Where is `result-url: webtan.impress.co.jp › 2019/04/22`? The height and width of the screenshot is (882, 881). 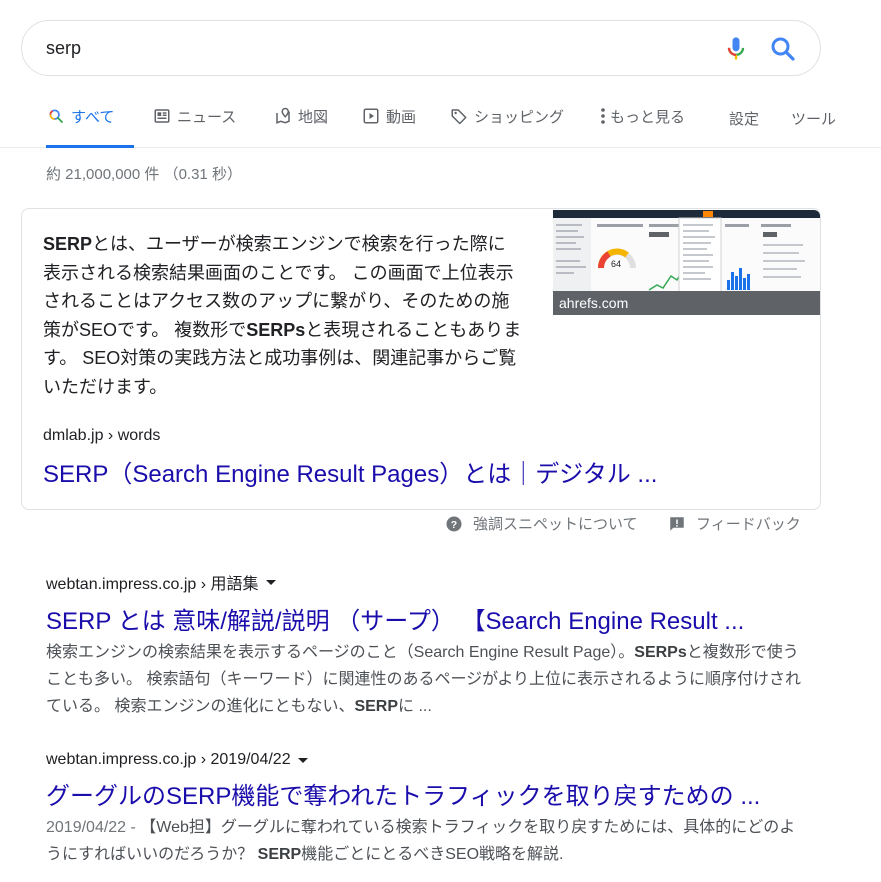
result-url: webtan.impress.co.jp › 2019/04/22 is located at coordinates (168, 759).